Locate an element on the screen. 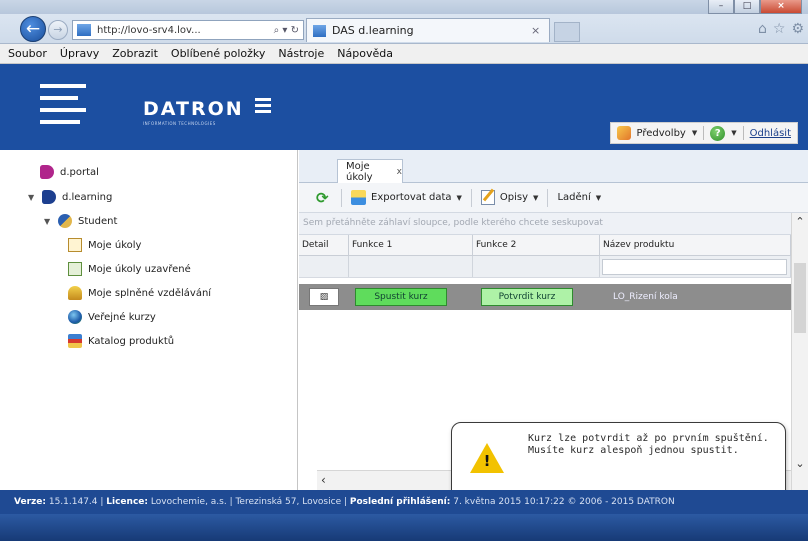 The width and height of the screenshot is (808, 541). refresh-button: ⟳ is located at coordinates (324, 198).